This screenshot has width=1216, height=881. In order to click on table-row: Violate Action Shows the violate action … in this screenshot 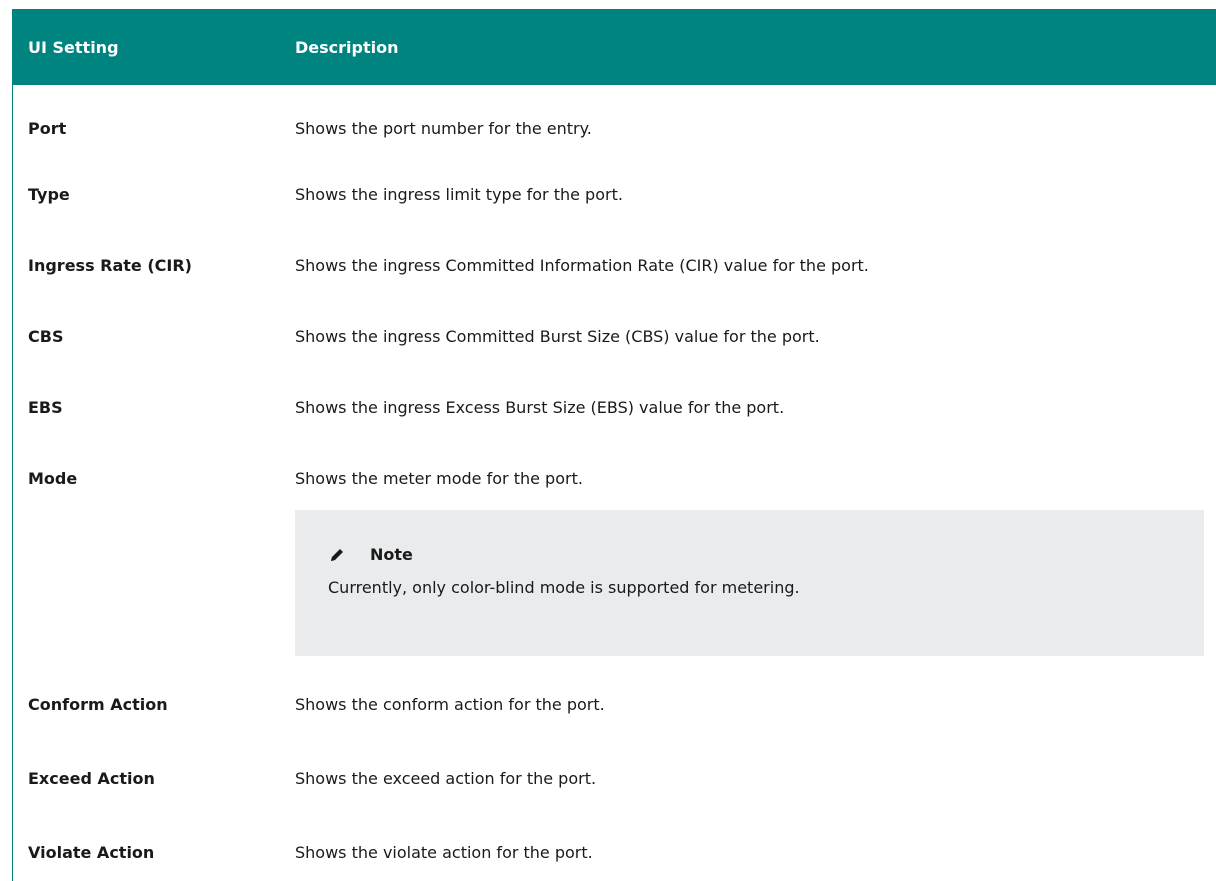, I will do `click(614, 853)`.